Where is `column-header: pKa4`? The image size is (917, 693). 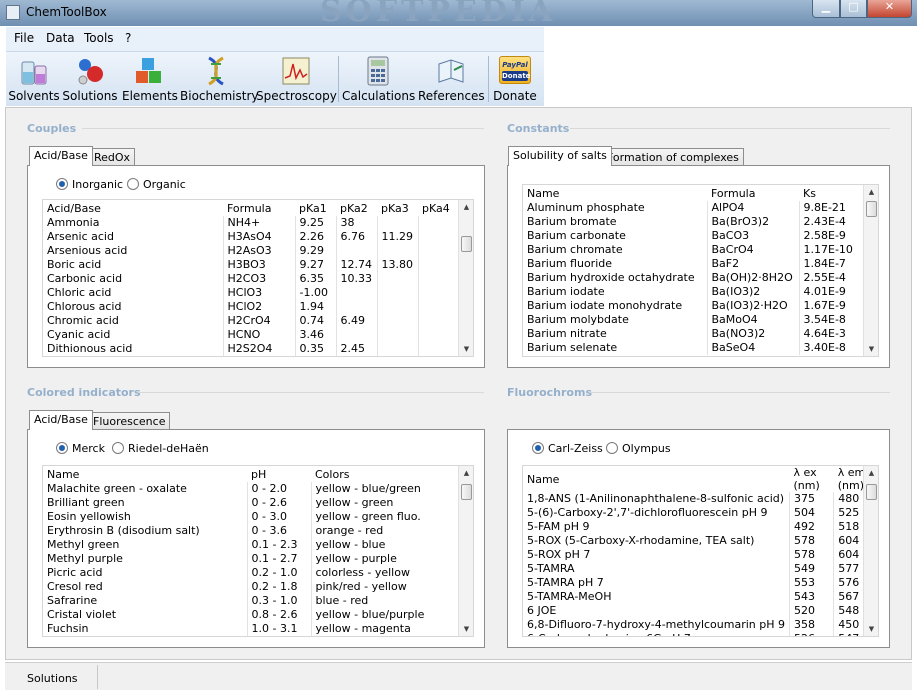
column-header: pKa4 is located at coordinates (438, 208).